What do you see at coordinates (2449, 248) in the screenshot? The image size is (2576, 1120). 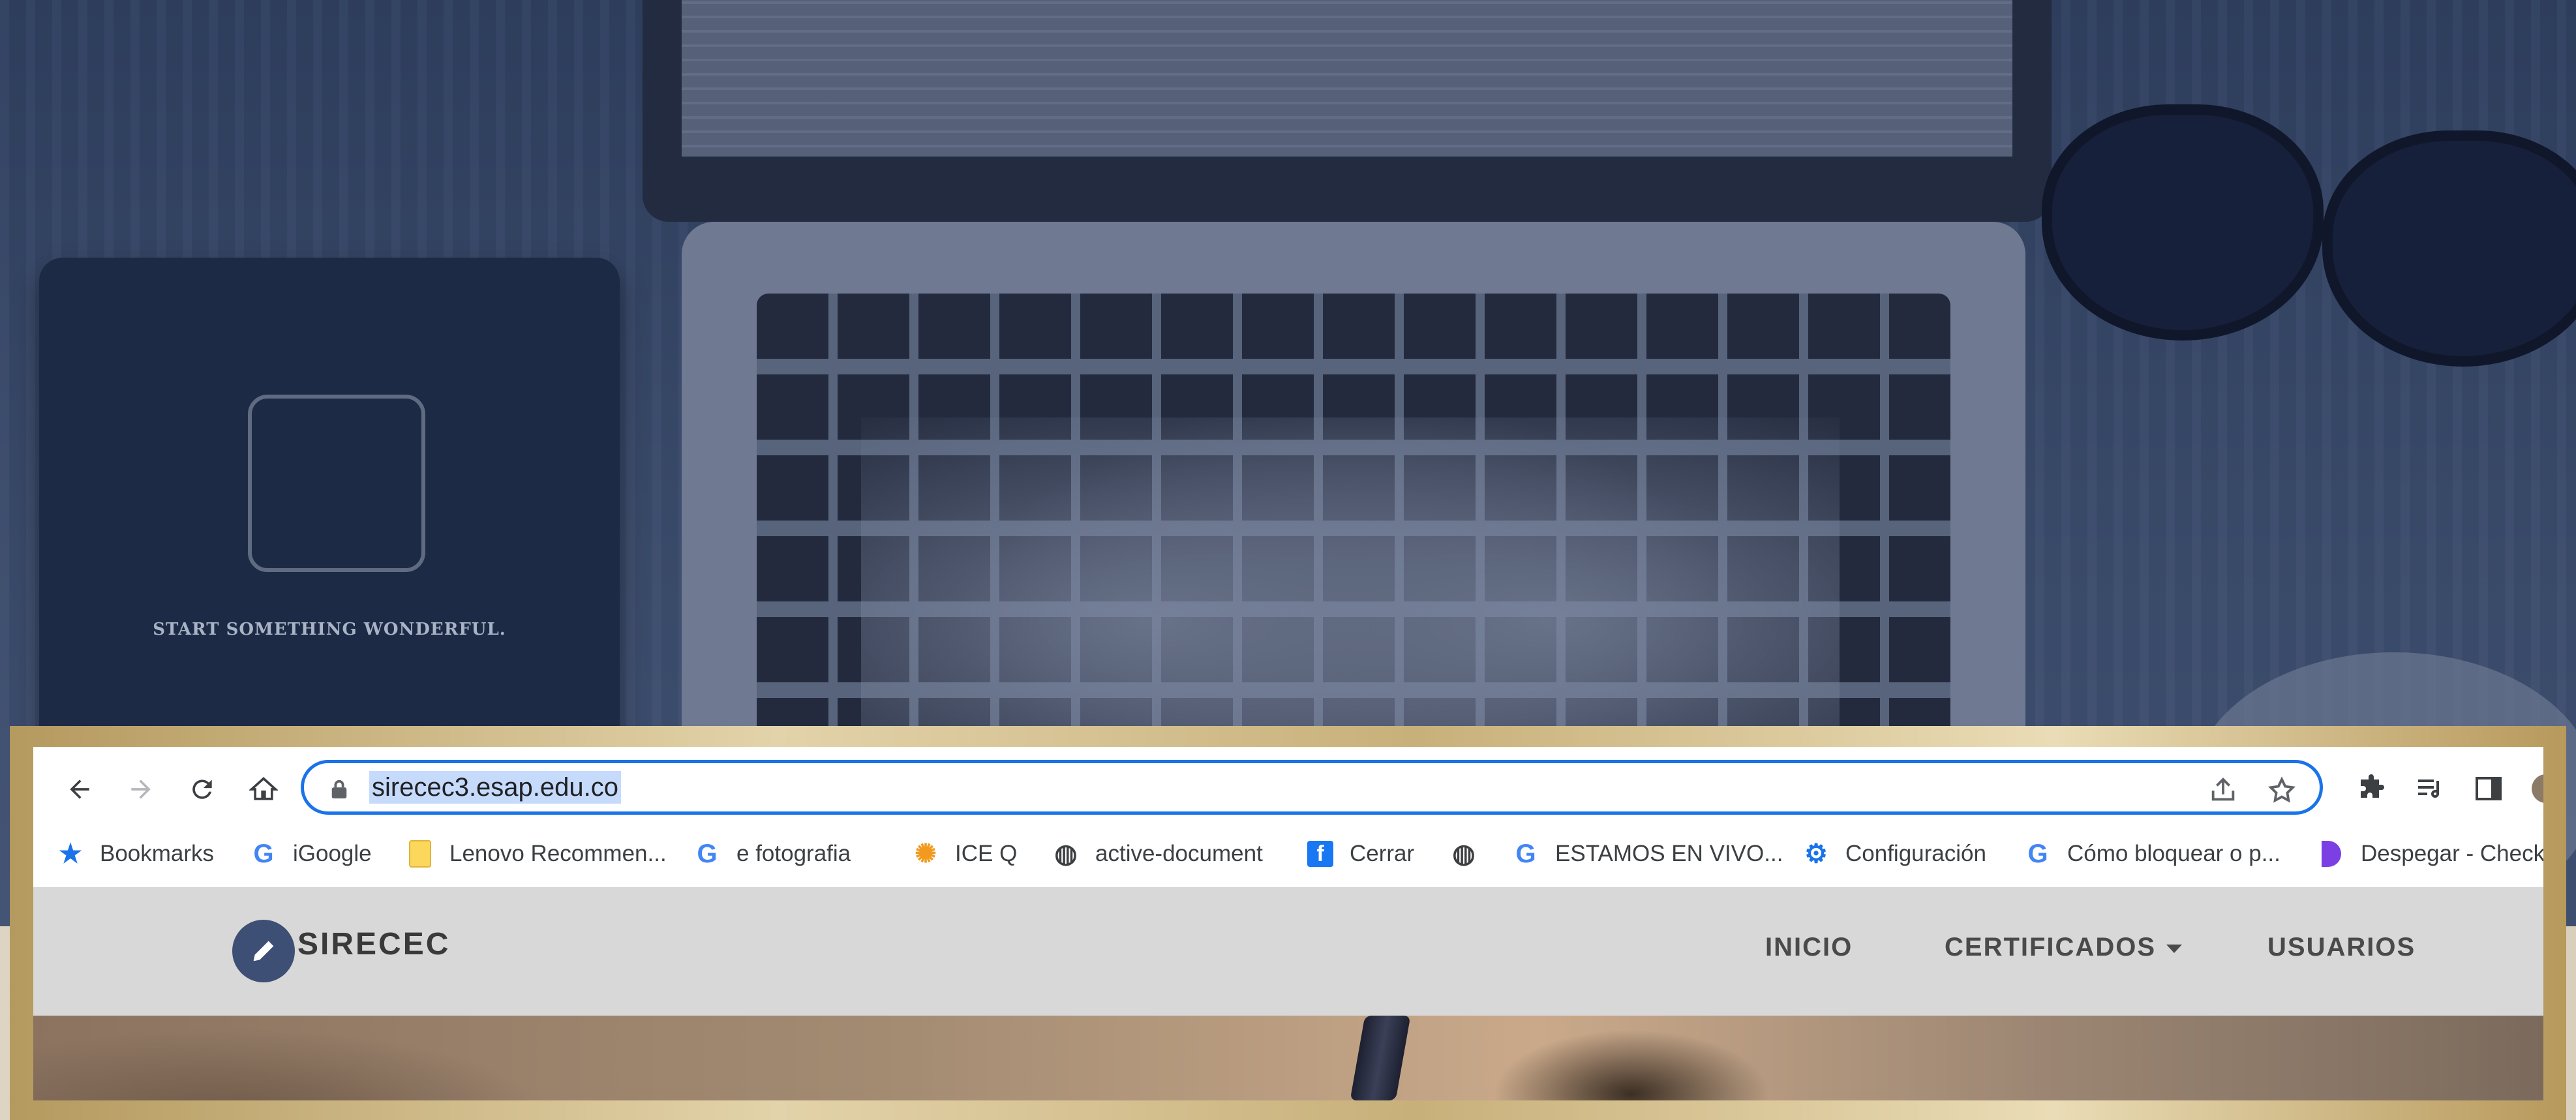 I see `sunglasses-lens-right` at bounding box center [2449, 248].